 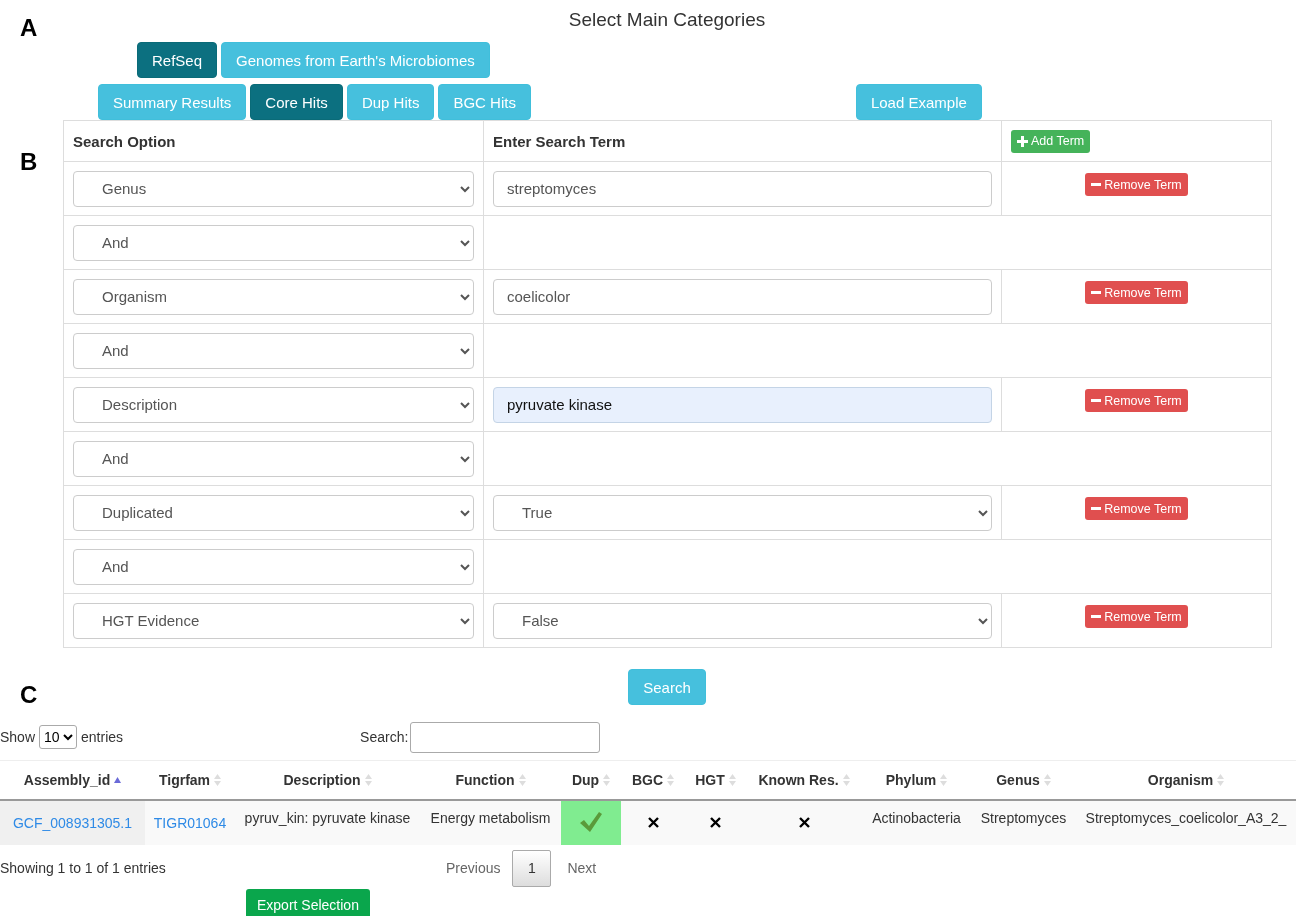 I want to click on previous-link: Previous, so click(x=473, y=868).